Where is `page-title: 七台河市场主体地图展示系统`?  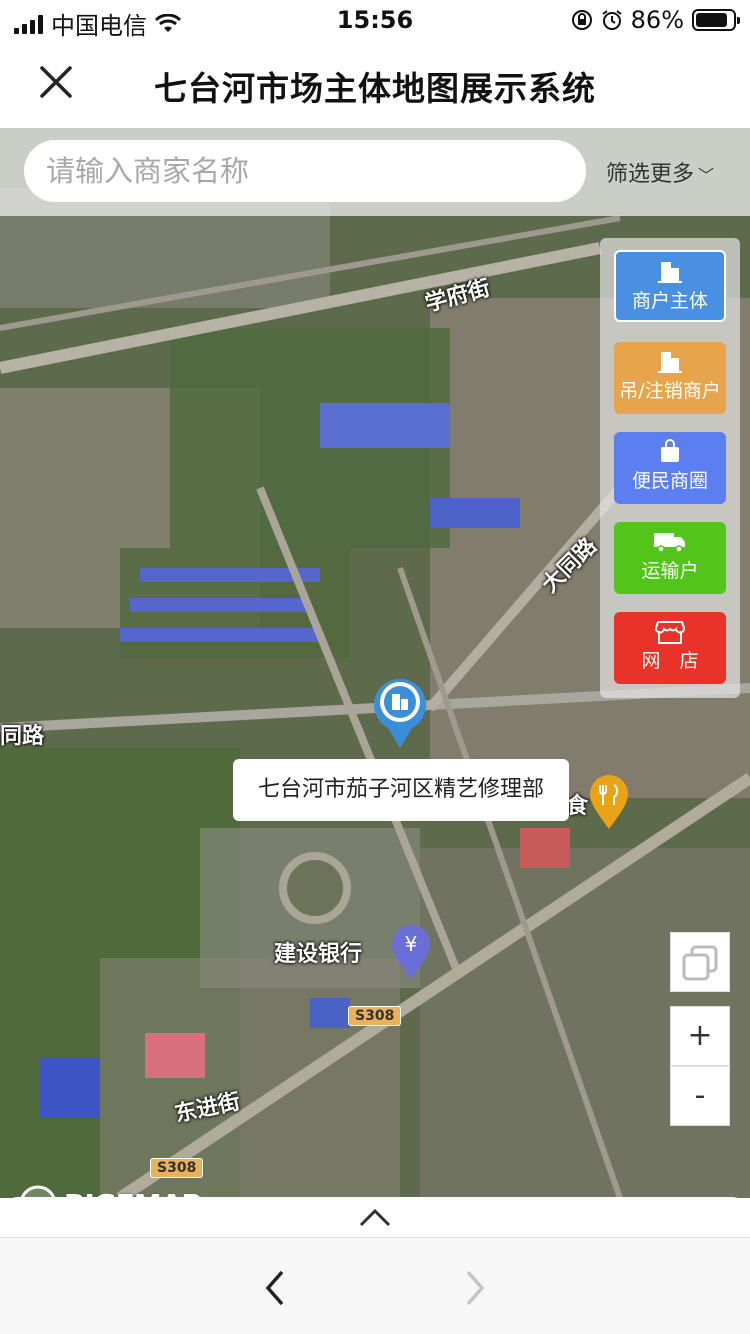
page-title: 七台河市场主体地图展示系统 is located at coordinates (375, 88).